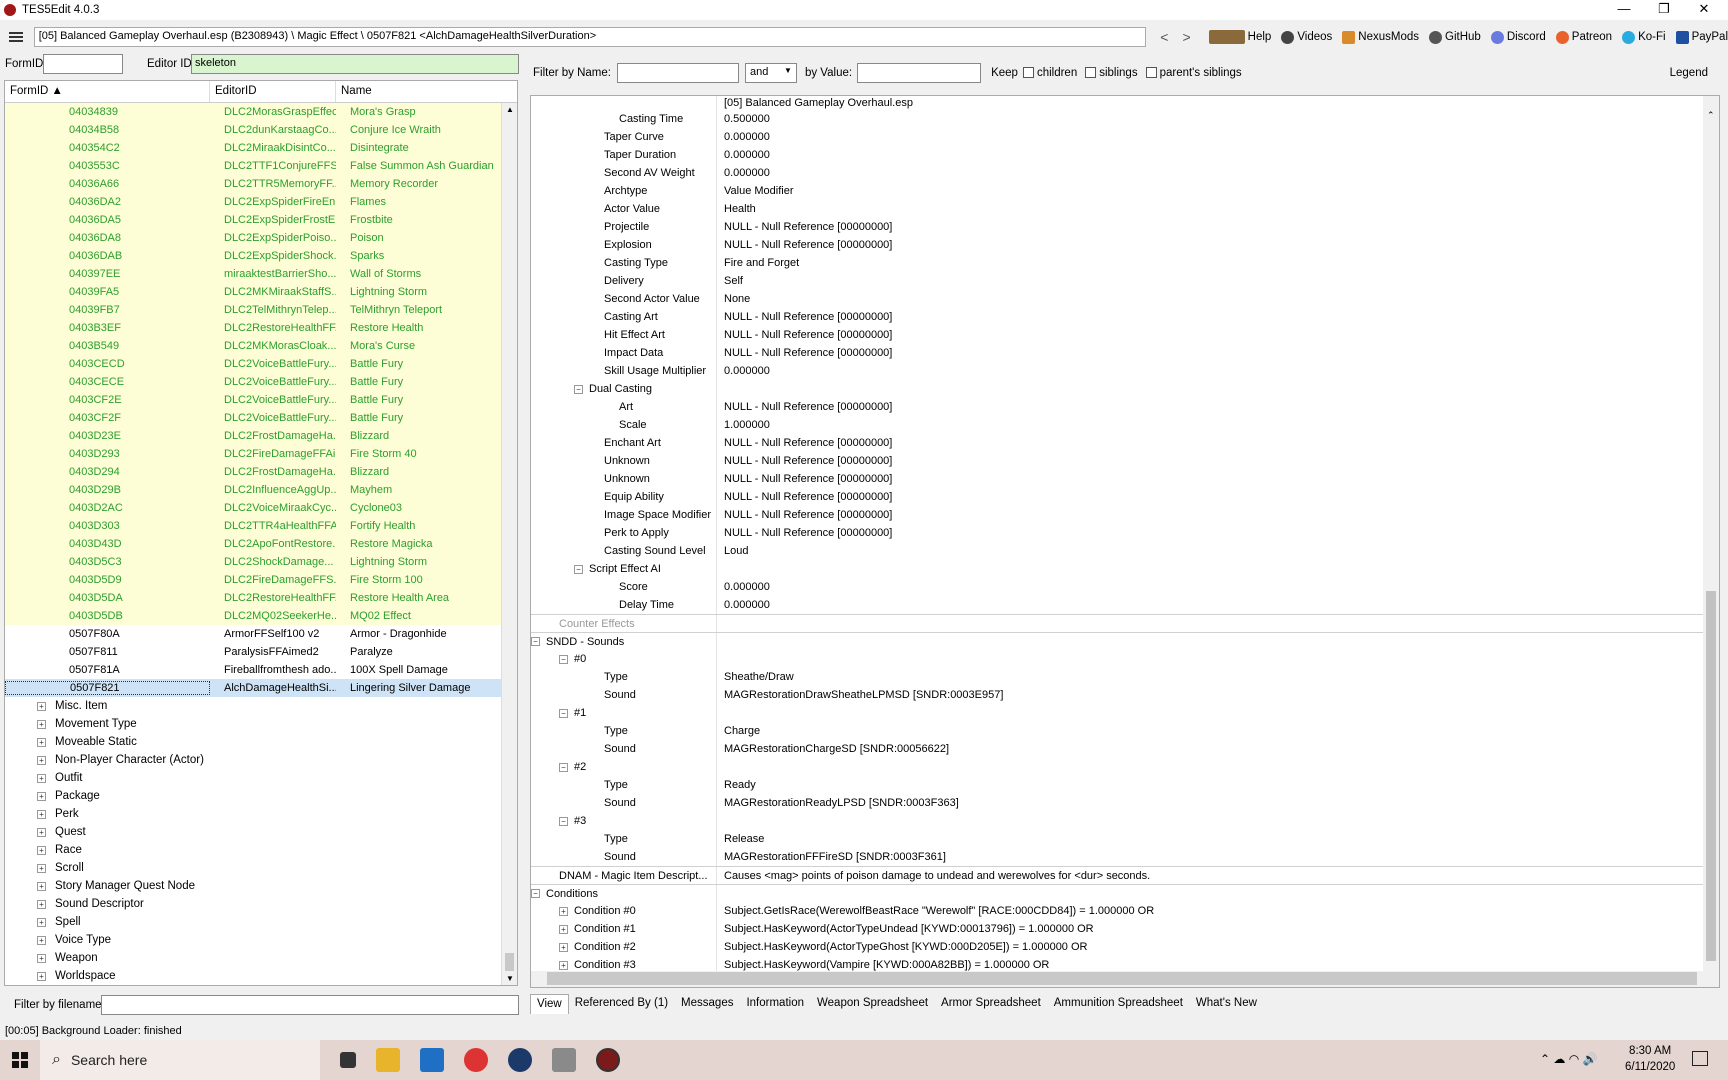  I want to click on scroll-down-icon: ▼, so click(510, 978).